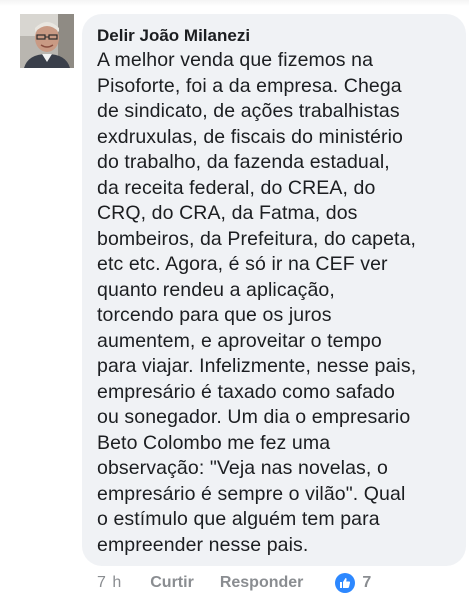  I want to click on like-button: Curtir, so click(172, 583).